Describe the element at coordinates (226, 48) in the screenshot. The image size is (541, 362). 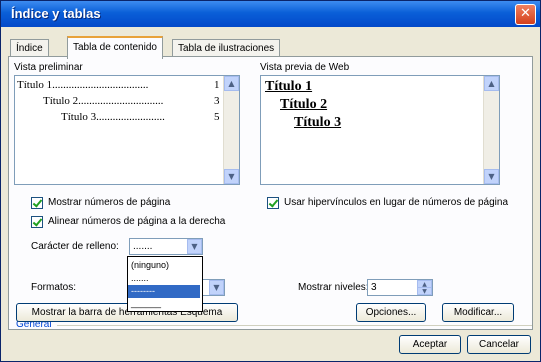
I see `tab-tabla-de-ilustraciones: Tabla de ilustraciones` at that location.